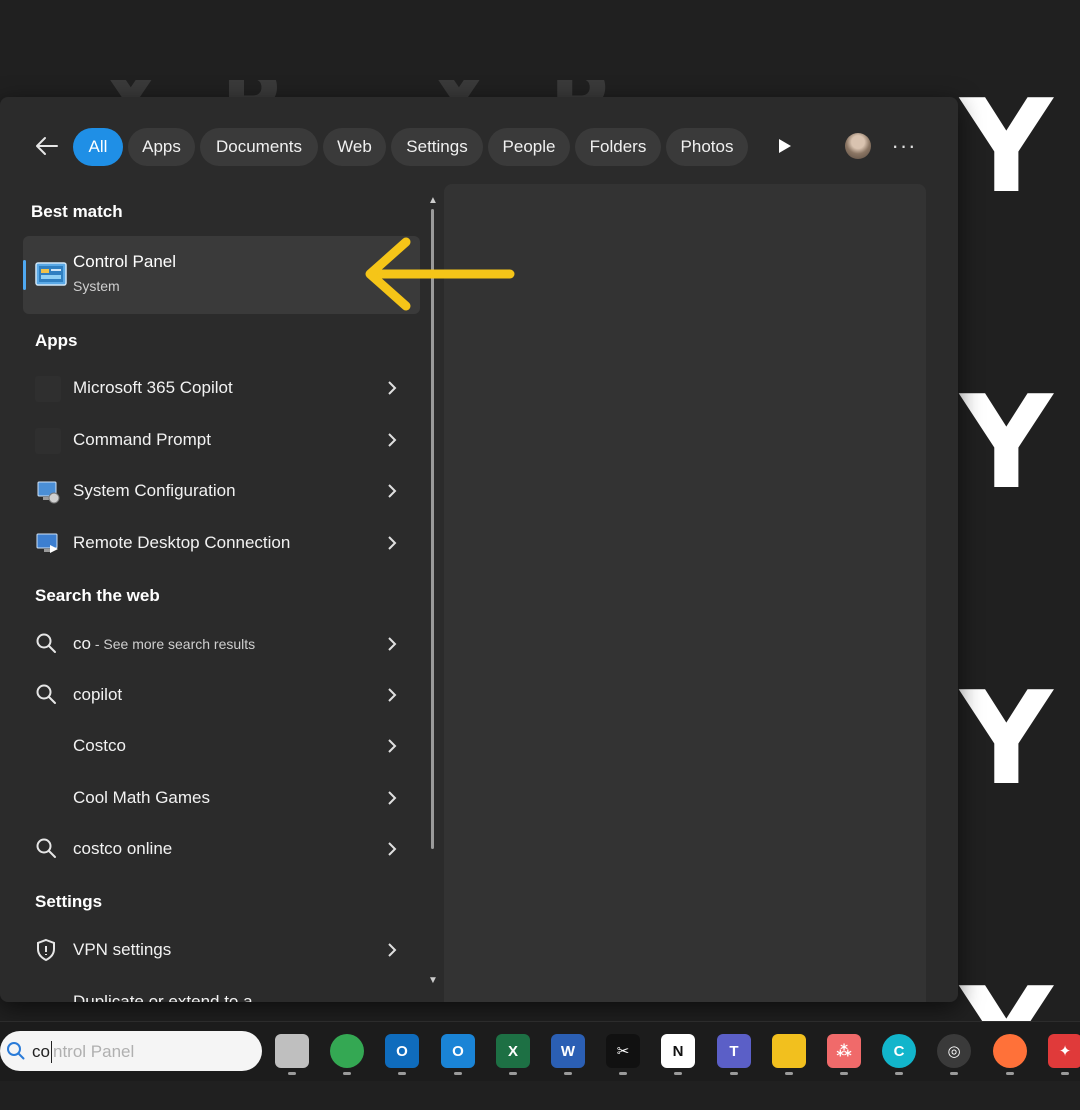 The image size is (1080, 1110). Describe the element at coordinates (161, 147) in the screenshot. I see `filter-chip-apps: Apps` at that location.